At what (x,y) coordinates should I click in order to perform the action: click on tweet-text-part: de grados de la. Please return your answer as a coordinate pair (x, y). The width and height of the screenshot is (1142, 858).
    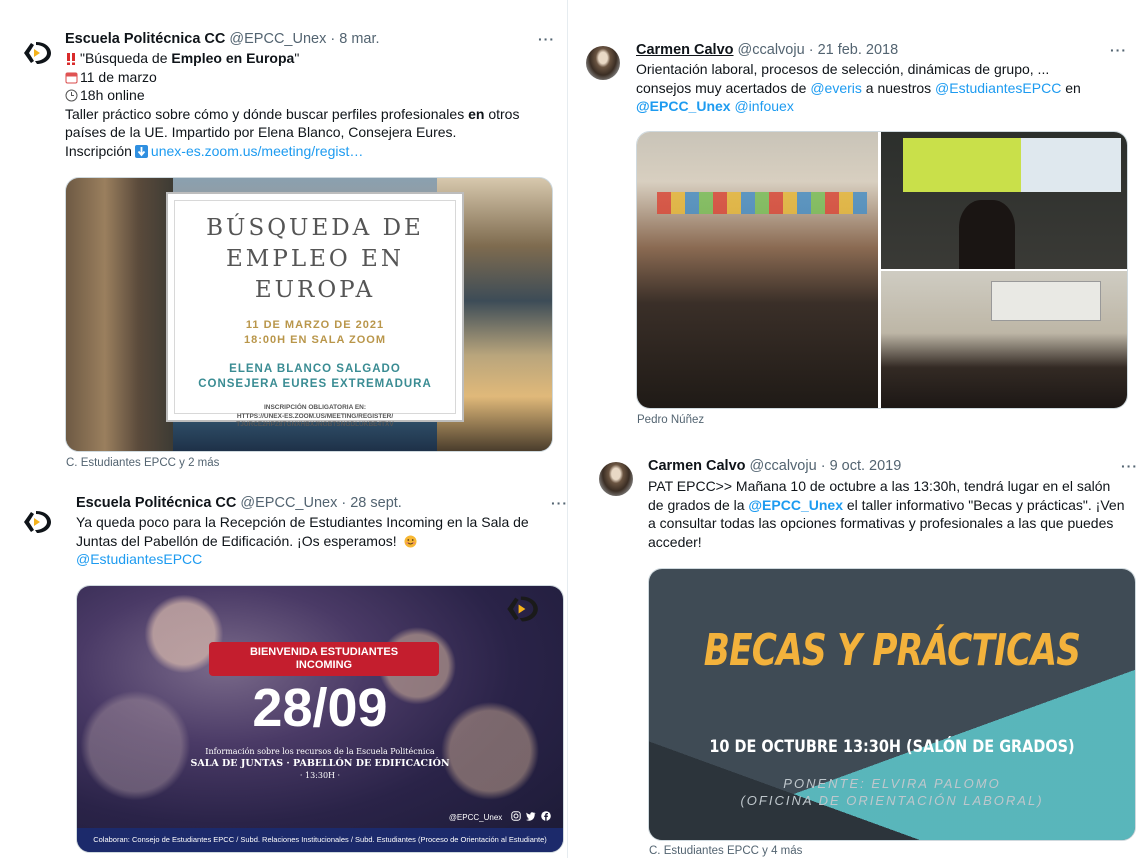
    Looking at the image, I should click on (698, 504).